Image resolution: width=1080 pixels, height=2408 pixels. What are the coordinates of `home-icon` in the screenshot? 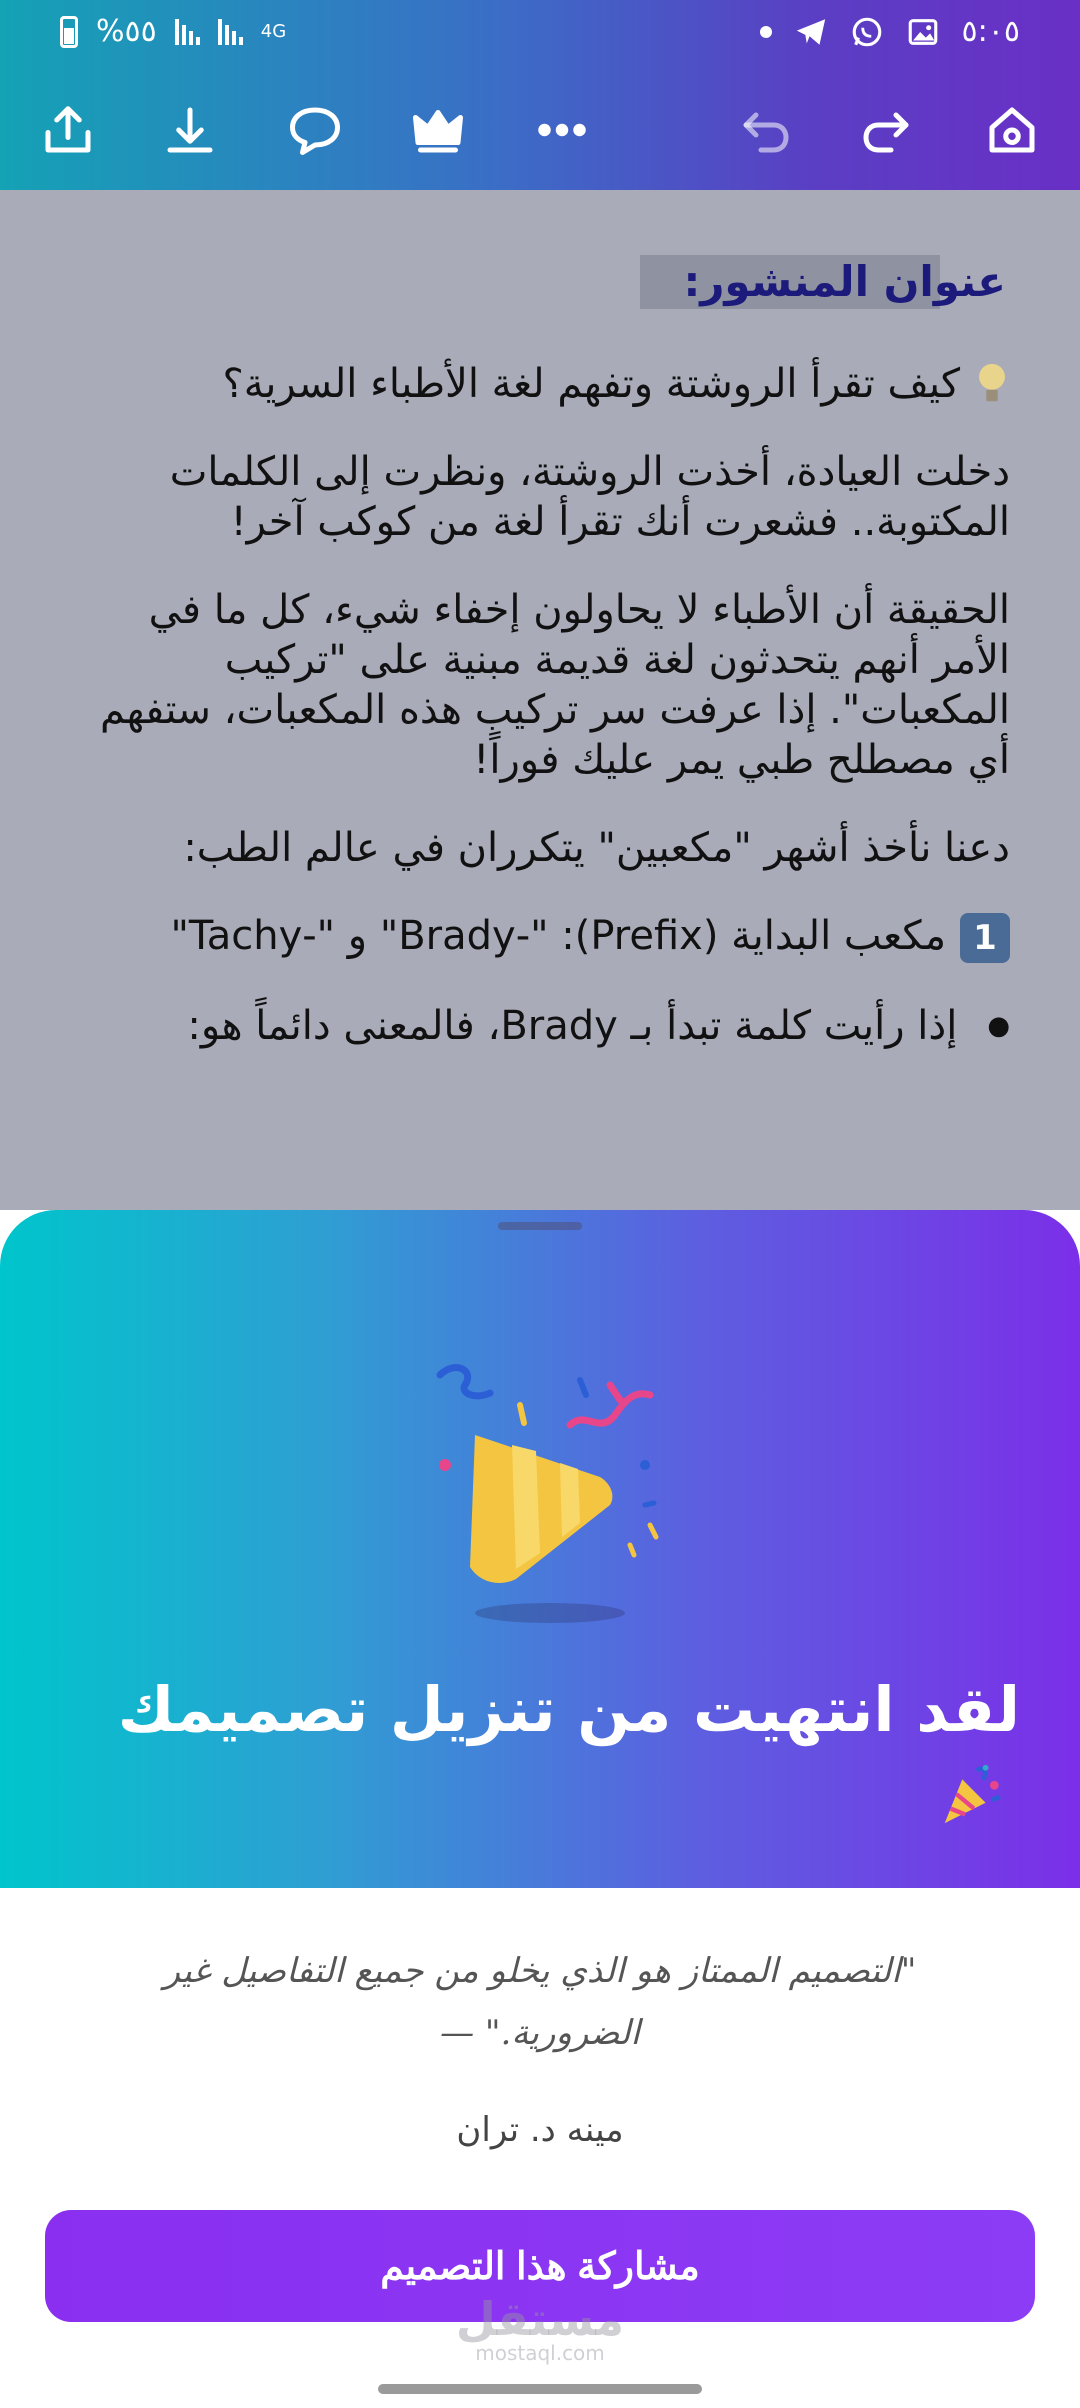 It's located at (1012, 130).